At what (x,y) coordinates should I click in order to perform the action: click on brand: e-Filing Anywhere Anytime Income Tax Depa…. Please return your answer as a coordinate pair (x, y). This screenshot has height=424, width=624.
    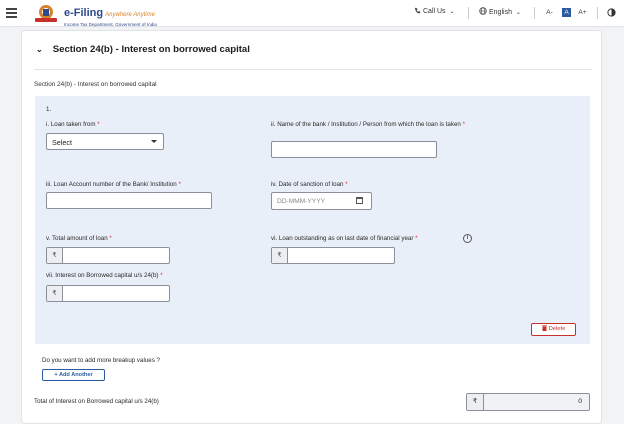
    Looking at the image, I should click on (110, 15).